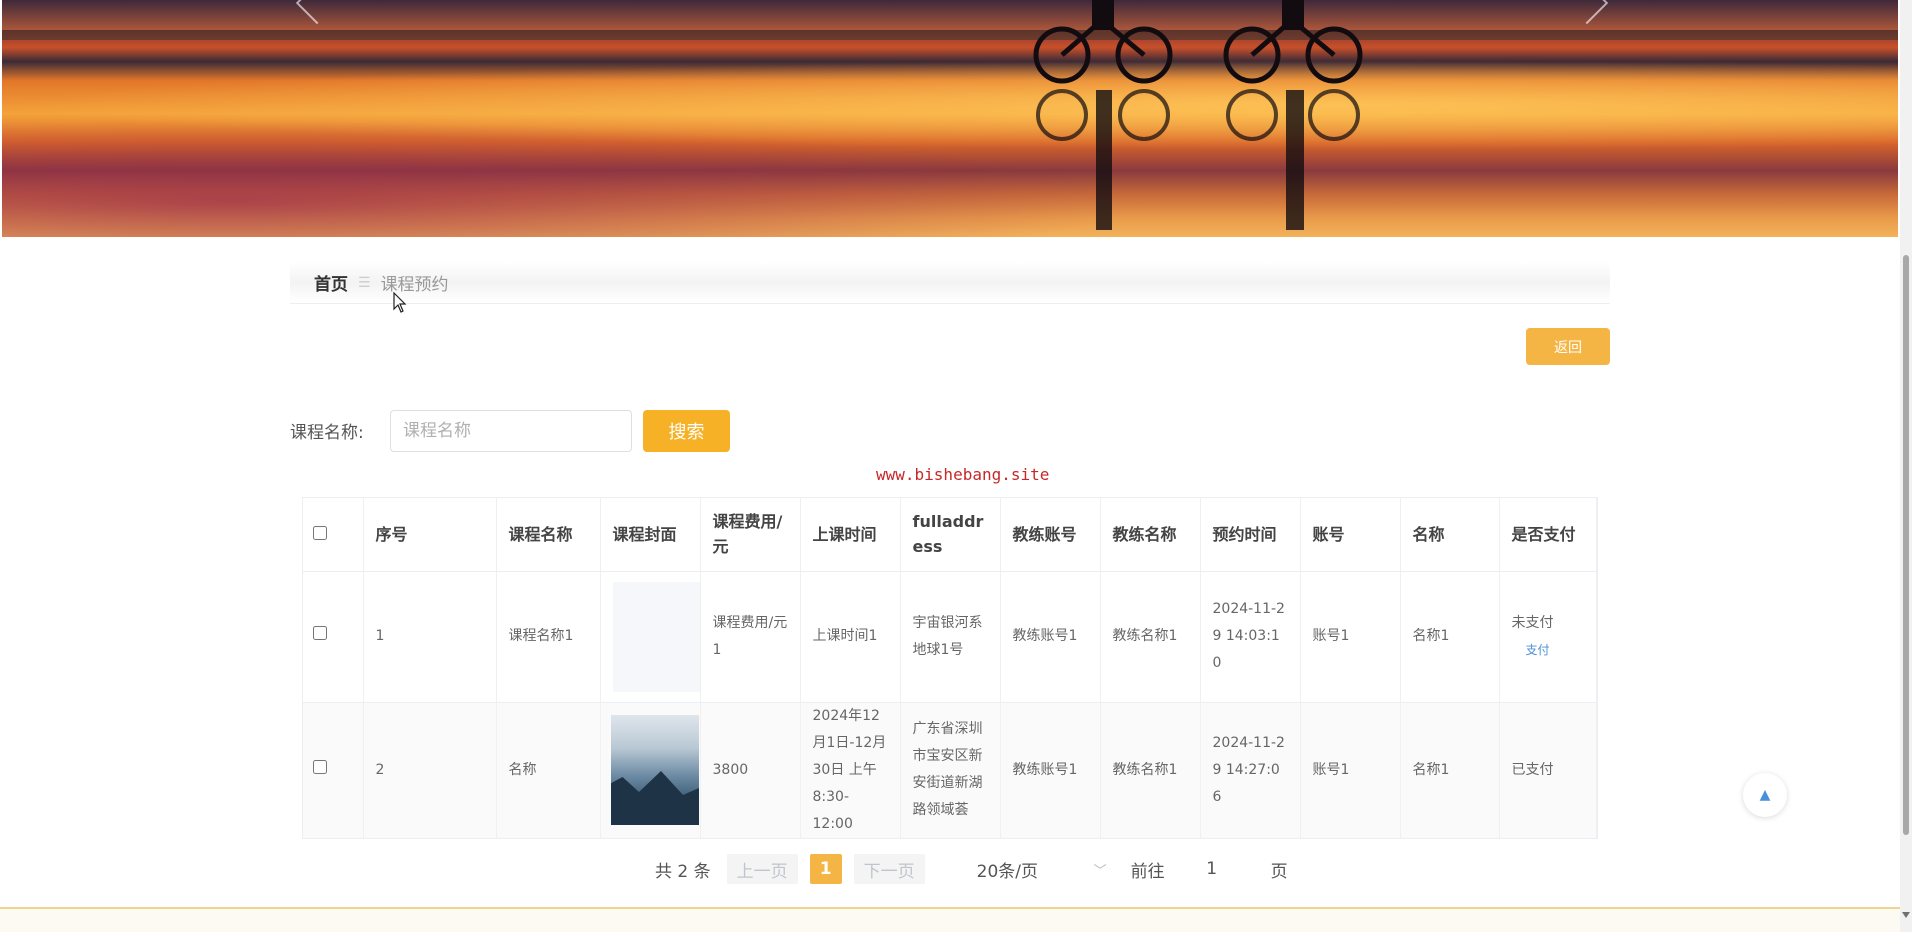 The image size is (1912, 932). I want to click on cell-booking-time: 2024-11-29 14:03:10, so click(1250, 637).